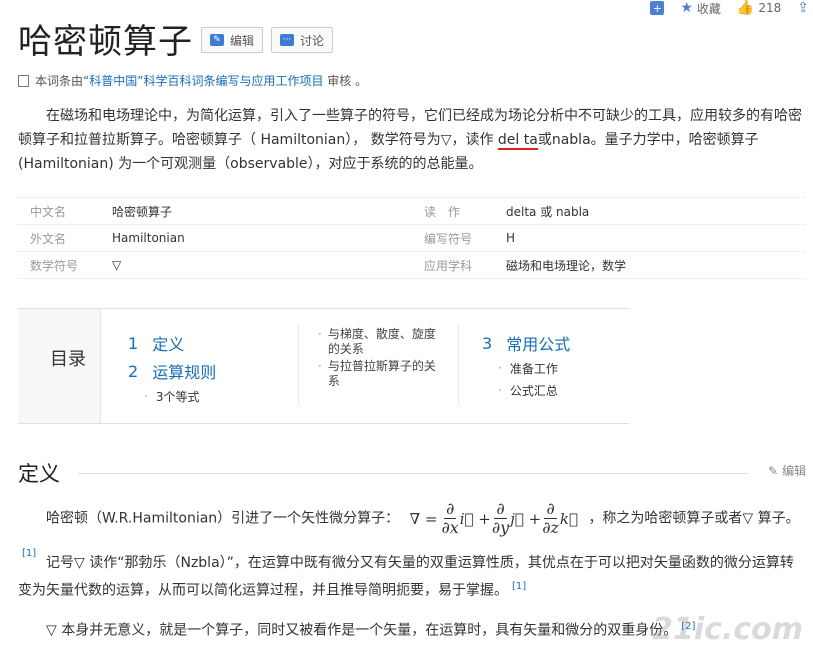 The width and height of the screenshot is (813, 655). I want to click on watermark-logo: 21ic.com, so click(727, 629).